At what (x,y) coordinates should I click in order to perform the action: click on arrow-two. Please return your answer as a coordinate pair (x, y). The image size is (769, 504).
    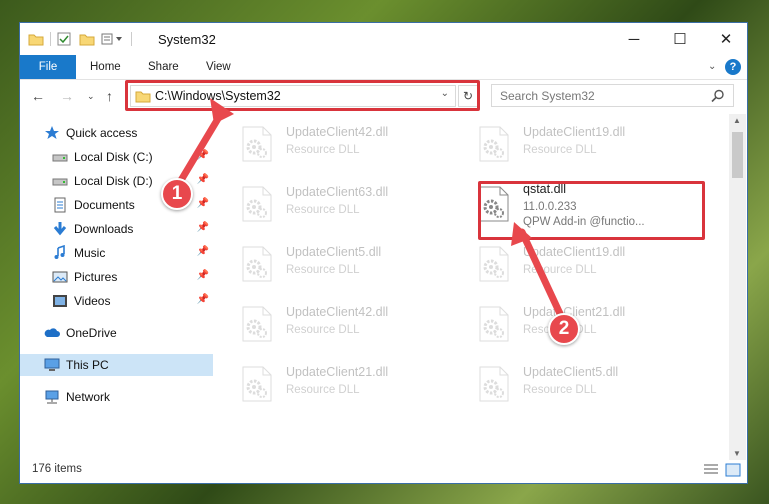
    Looking at the image, I should click on (542, 275).